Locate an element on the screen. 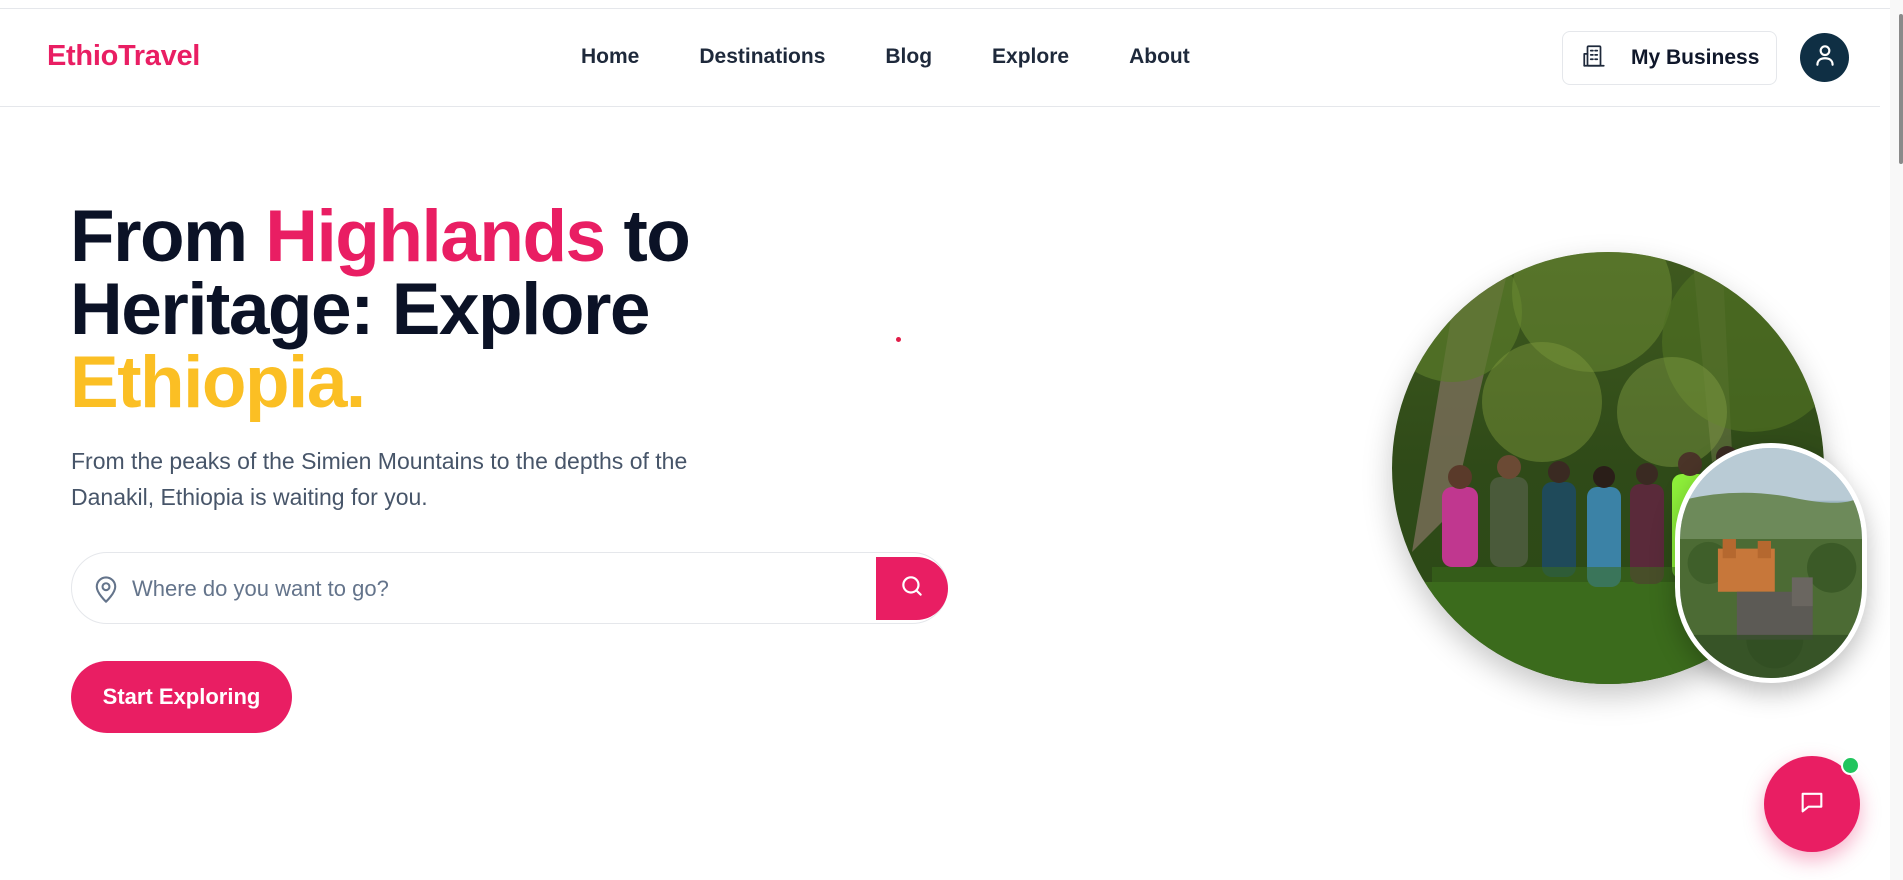  nav-home: Home is located at coordinates (610, 57).